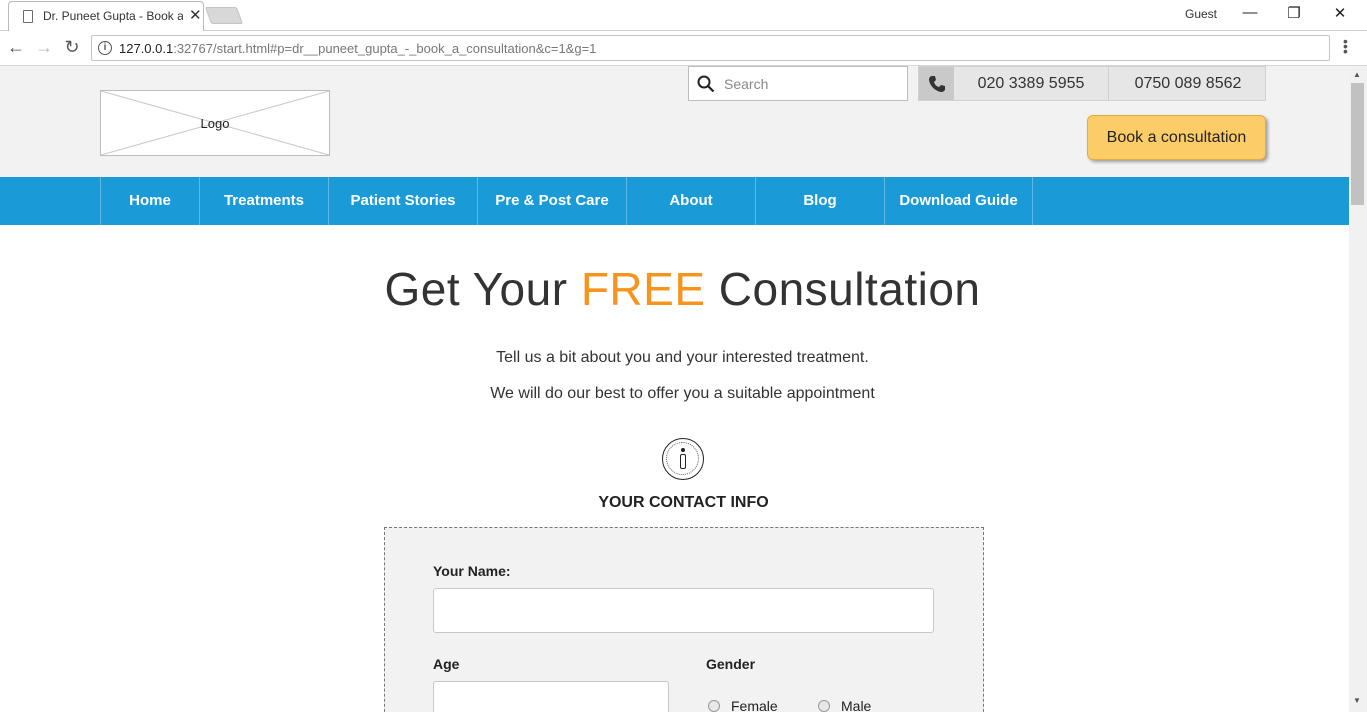 The height and width of the screenshot is (712, 1367). Describe the element at coordinates (809, 84) in the screenshot. I see `search-input` at that location.